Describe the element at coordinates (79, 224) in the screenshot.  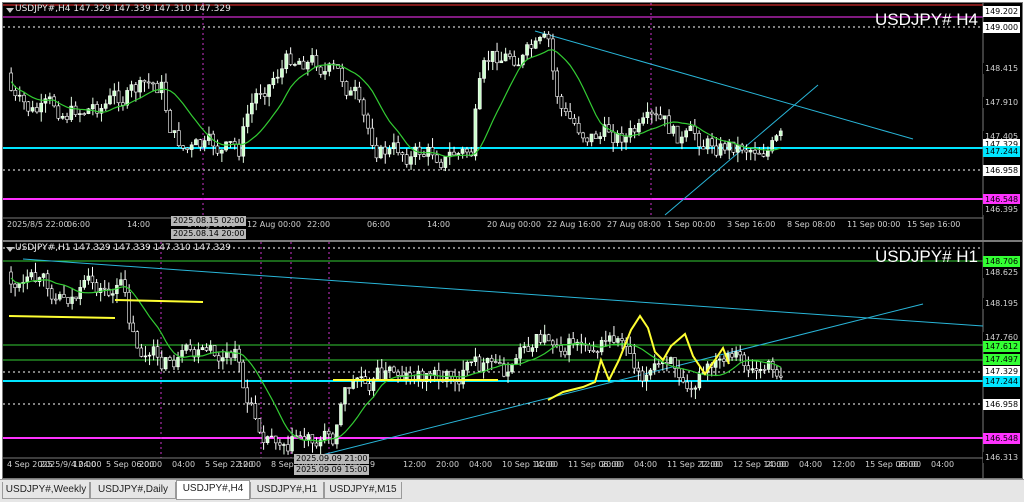
I see `h4-time-label: 06:00` at that location.